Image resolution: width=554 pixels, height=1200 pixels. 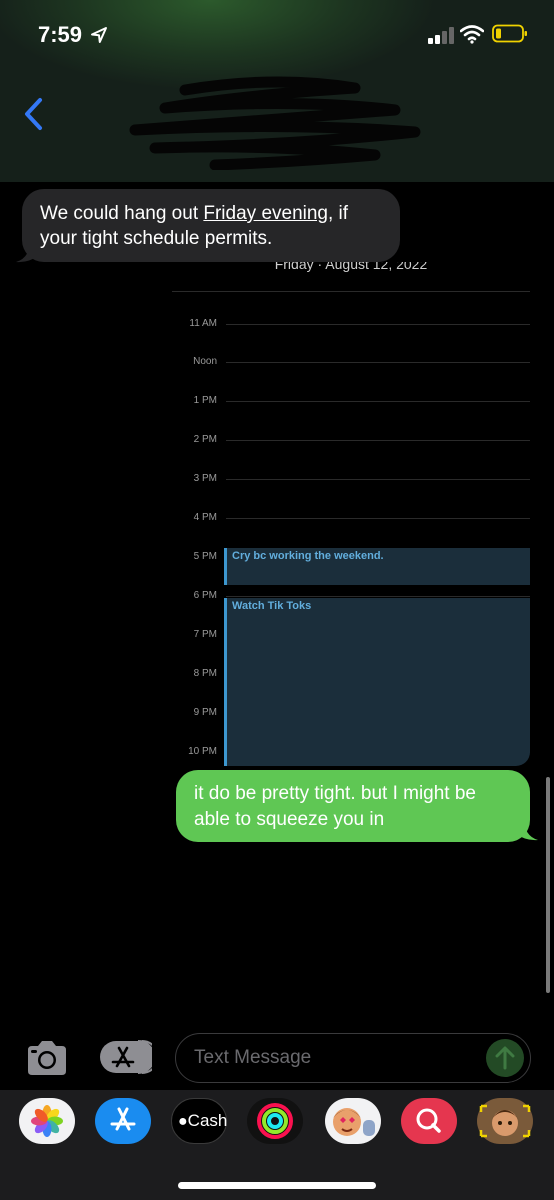 What do you see at coordinates (47, 1121) in the screenshot?
I see `photos-icon` at bounding box center [47, 1121].